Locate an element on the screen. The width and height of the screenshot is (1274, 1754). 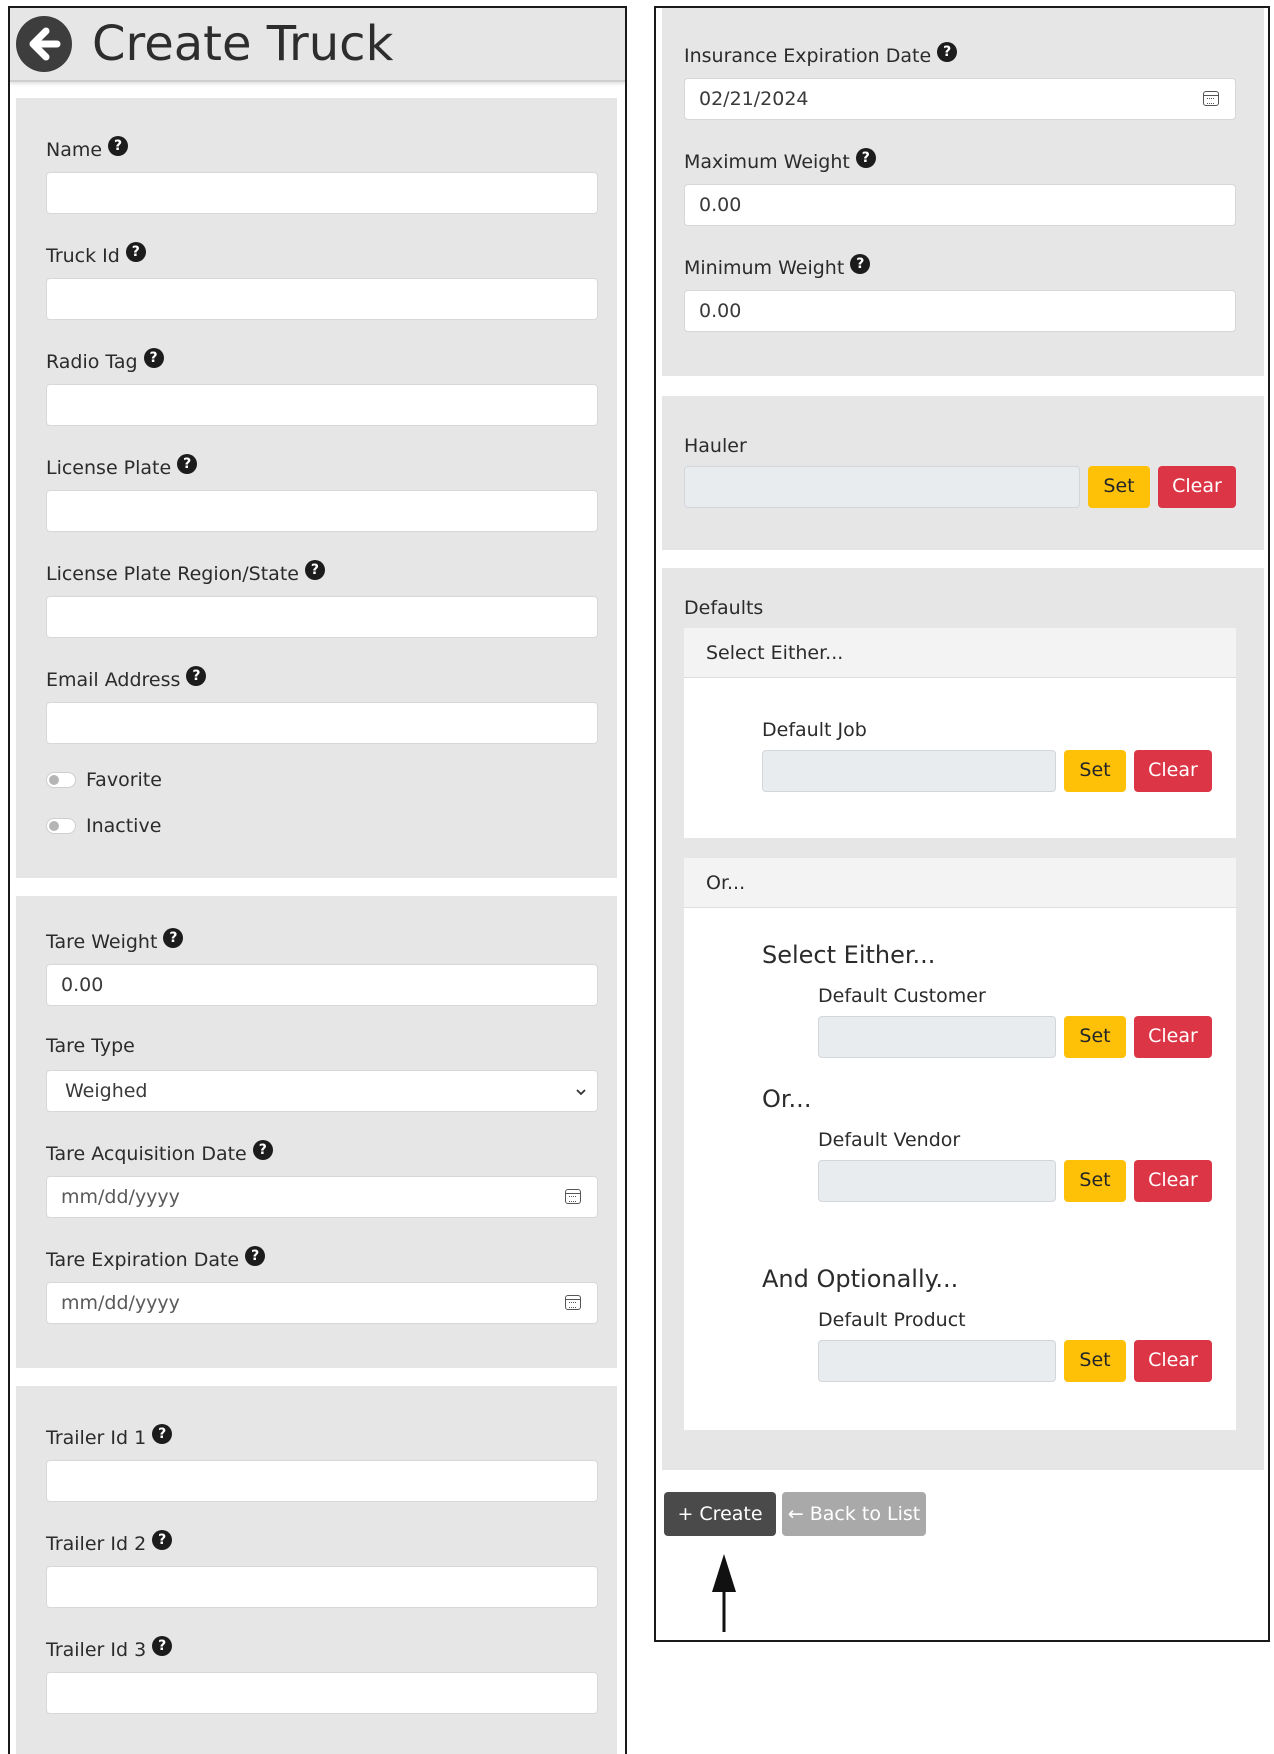
defaults-label: Defaults is located at coordinates (724, 608).